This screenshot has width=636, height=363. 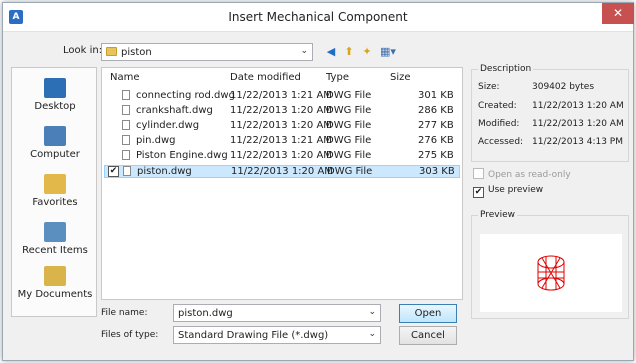 What do you see at coordinates (111, 51) in the screenshot?
I see `folder-icon` at bounding box center [111, 51].